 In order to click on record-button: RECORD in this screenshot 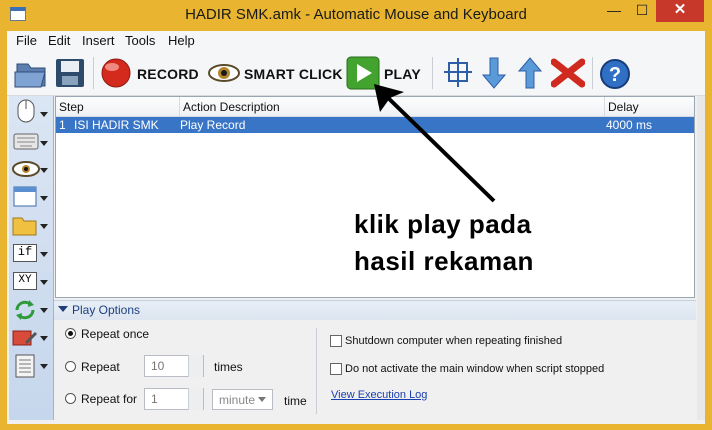, I will do `click(150, 73)`.